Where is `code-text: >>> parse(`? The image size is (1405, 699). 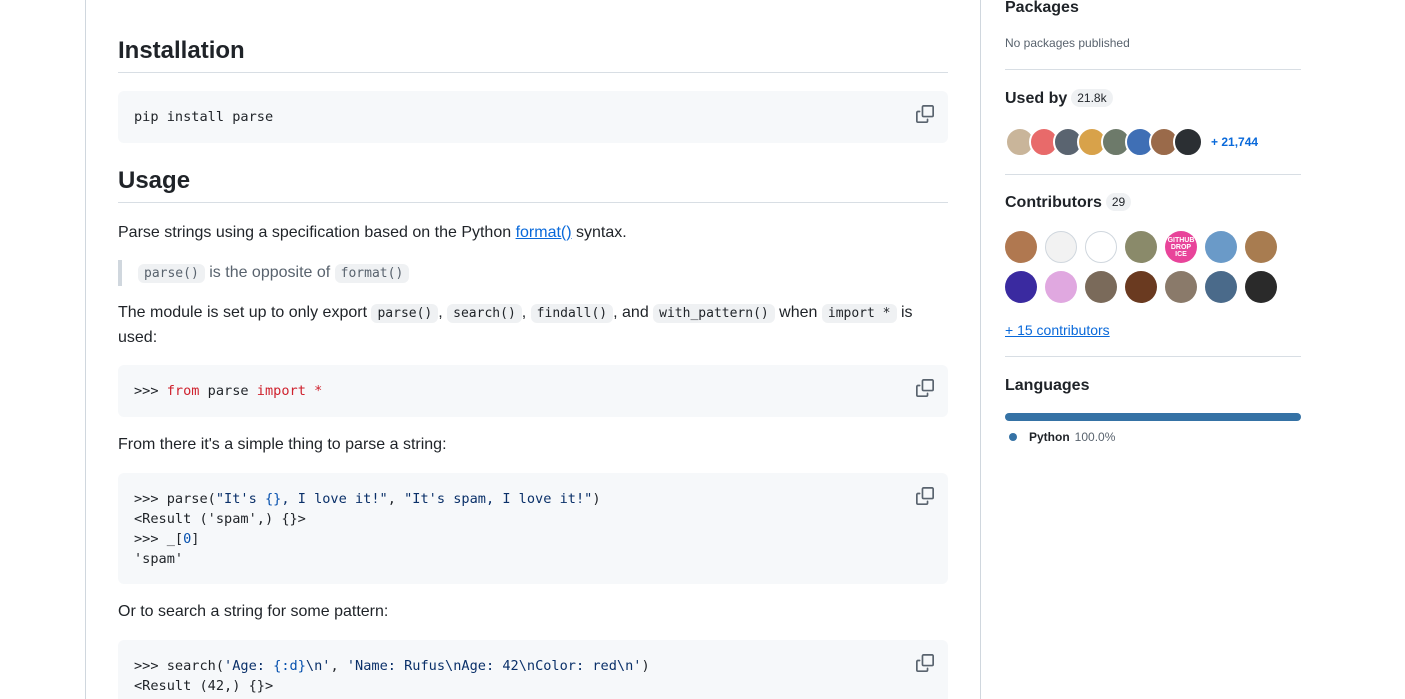 code-text: >>> parse( is located at coordinates (175, 499).